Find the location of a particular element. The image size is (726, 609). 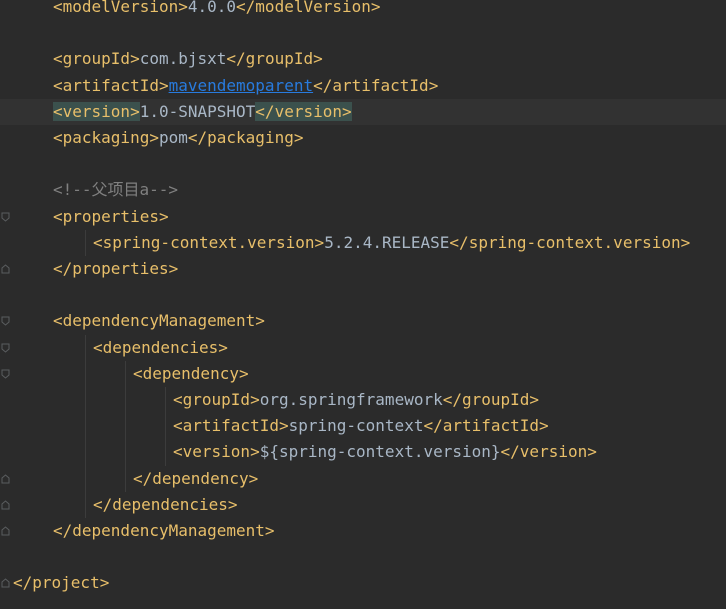

code-content: <packaging>pom</packaging> is located at coordinates (178, 138).